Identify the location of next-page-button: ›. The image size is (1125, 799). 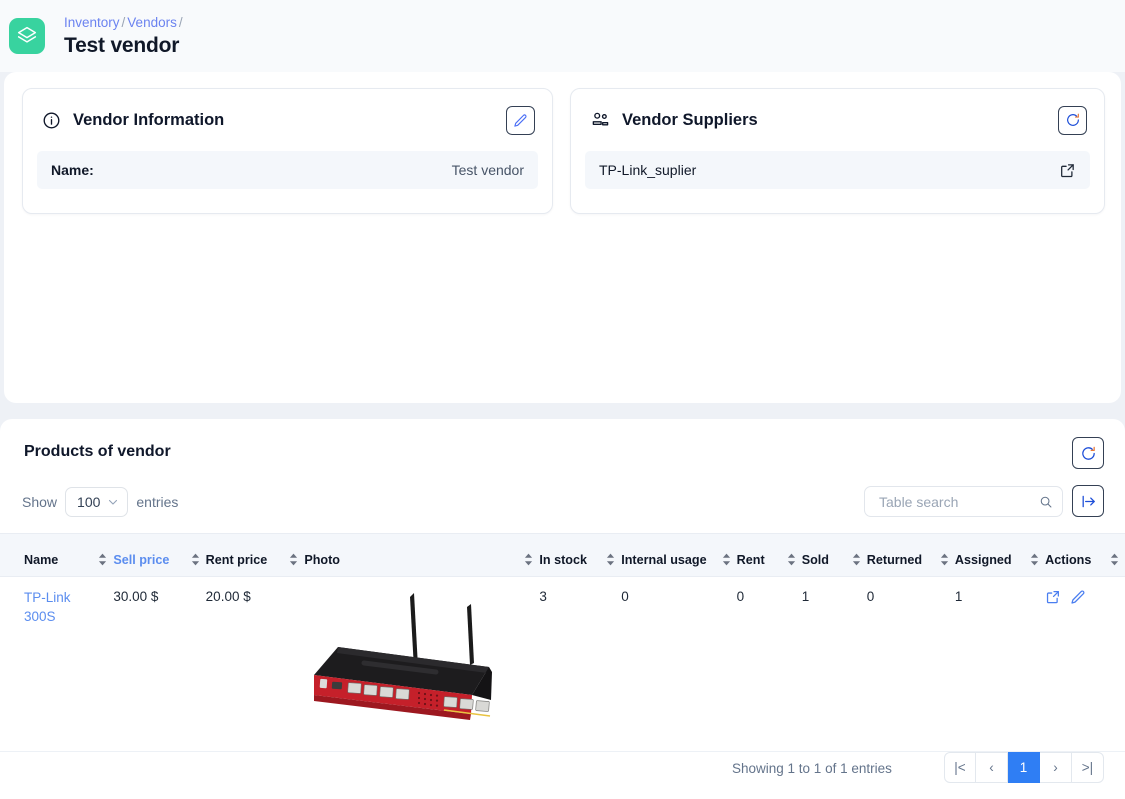
(1056, 767).